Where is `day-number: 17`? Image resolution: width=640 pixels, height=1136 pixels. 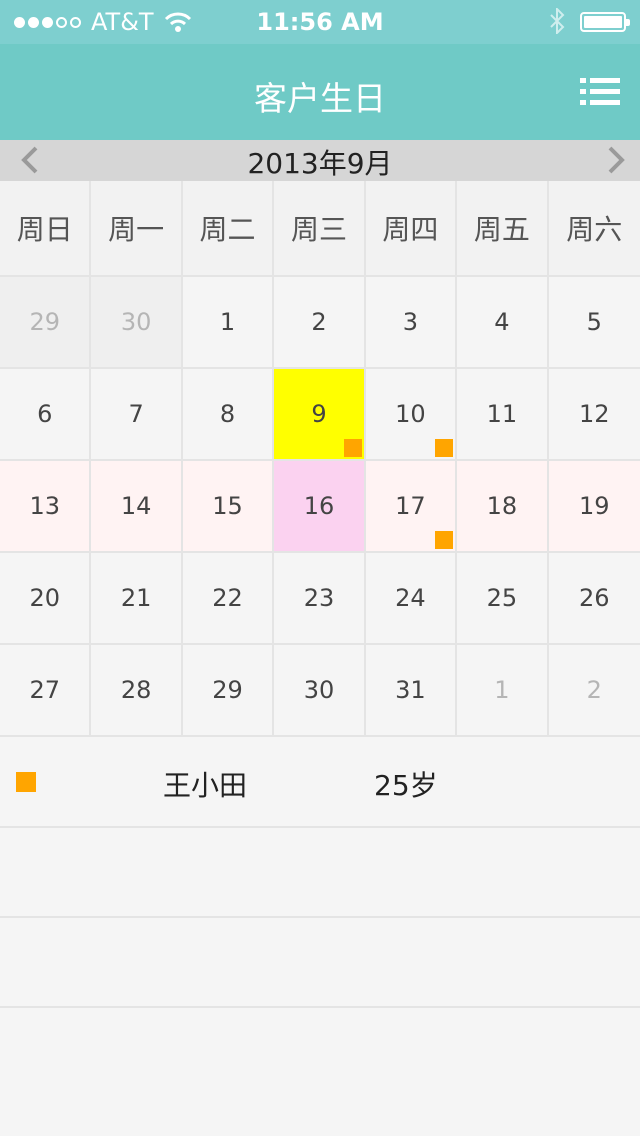 day-number: 17 is located at coordinates (410, 506).